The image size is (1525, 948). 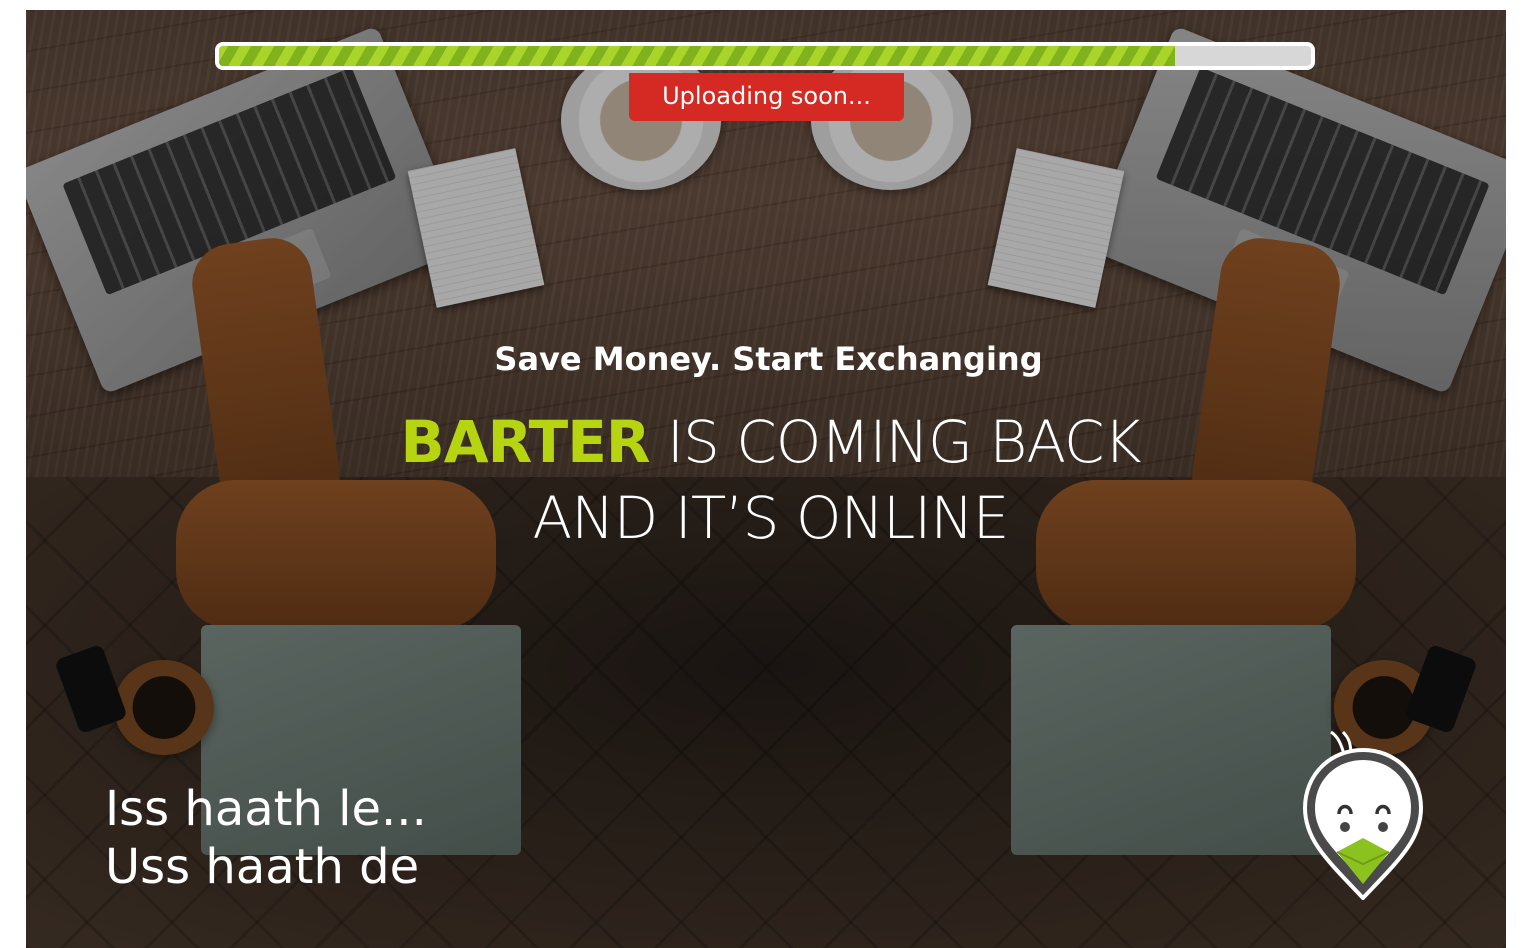 I want to click on hero-tagline: Save Money. Start Exchanging, so click(x=768, y=359).